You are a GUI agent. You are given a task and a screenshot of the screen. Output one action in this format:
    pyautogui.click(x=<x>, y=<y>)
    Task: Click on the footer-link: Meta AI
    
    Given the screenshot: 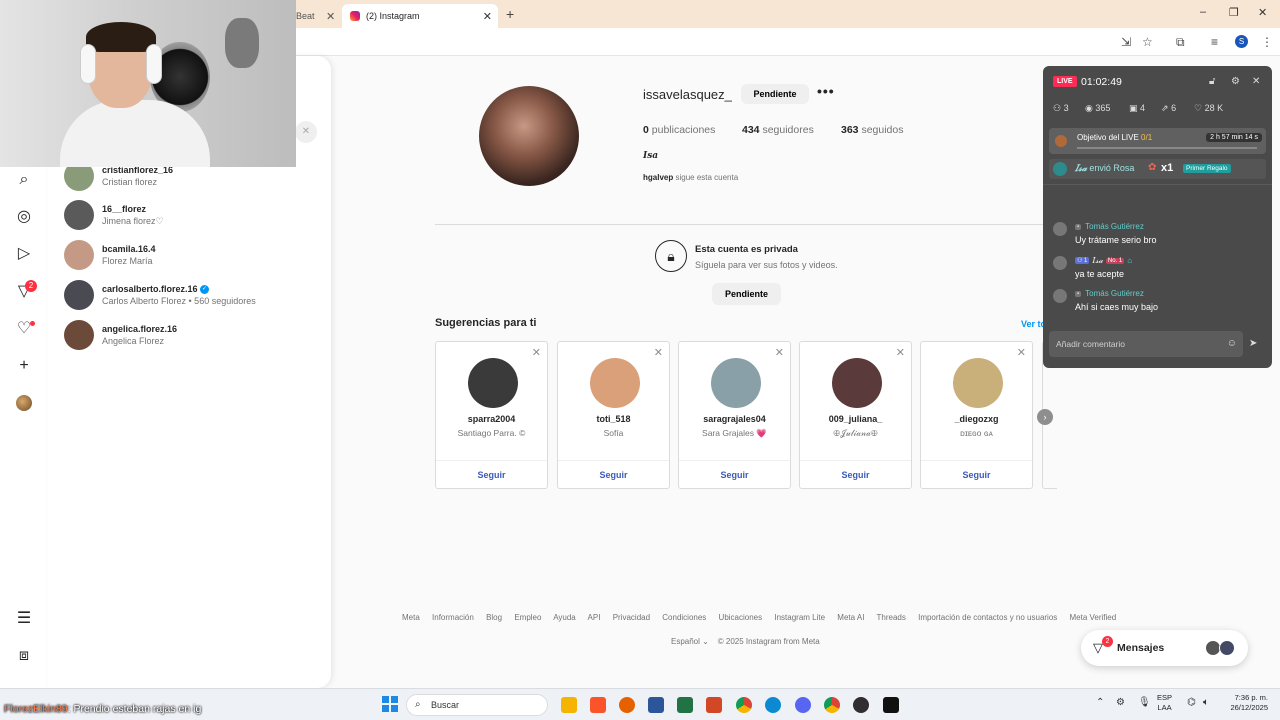 What is the action you would take?
    pyautogui.click(x=850, y=617)
    